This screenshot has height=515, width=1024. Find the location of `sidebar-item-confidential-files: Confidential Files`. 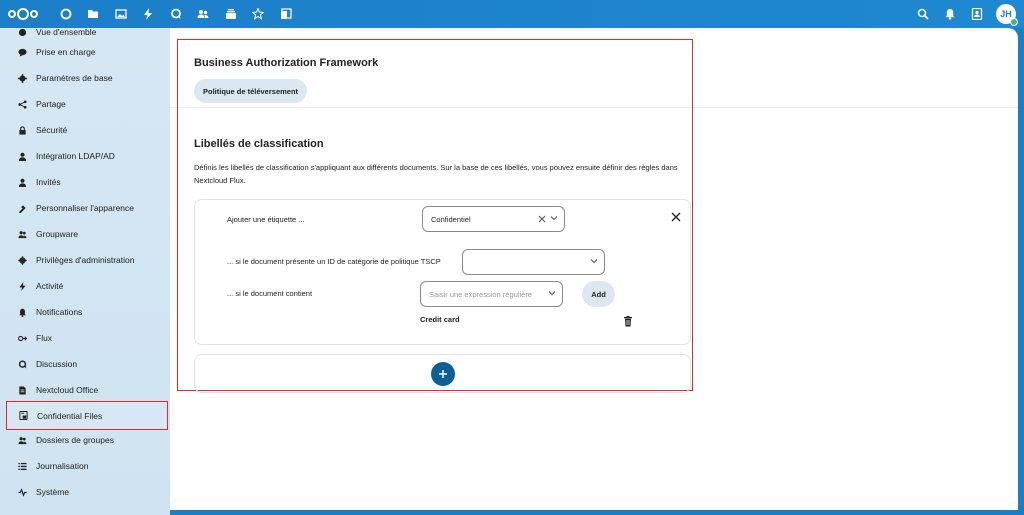

sidebar-item-confidential-files: Confidential Files is located at coordinates (87, 415).